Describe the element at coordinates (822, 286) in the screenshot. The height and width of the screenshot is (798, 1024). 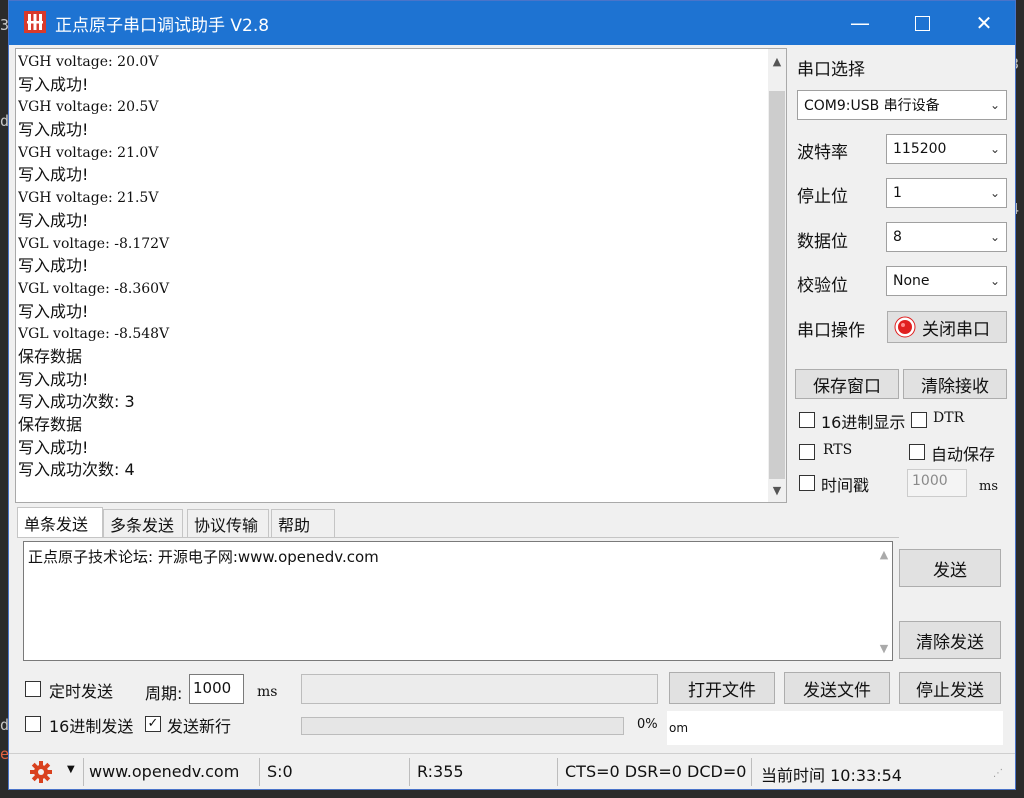
I see `parity-label: 校验位` at that location.